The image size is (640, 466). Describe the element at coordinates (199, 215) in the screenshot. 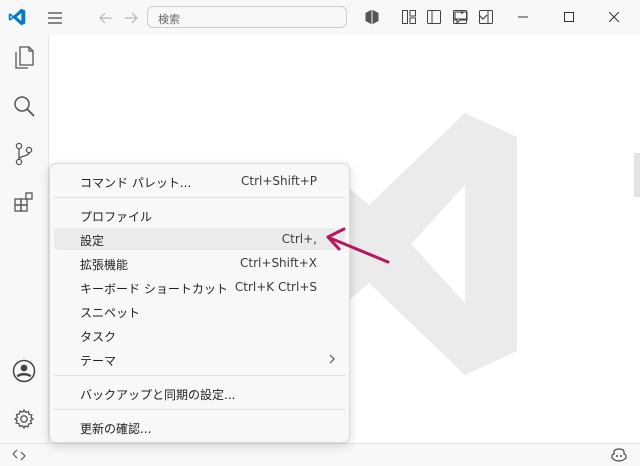

I see `menu-item-profiles: プロファイル` at that location.